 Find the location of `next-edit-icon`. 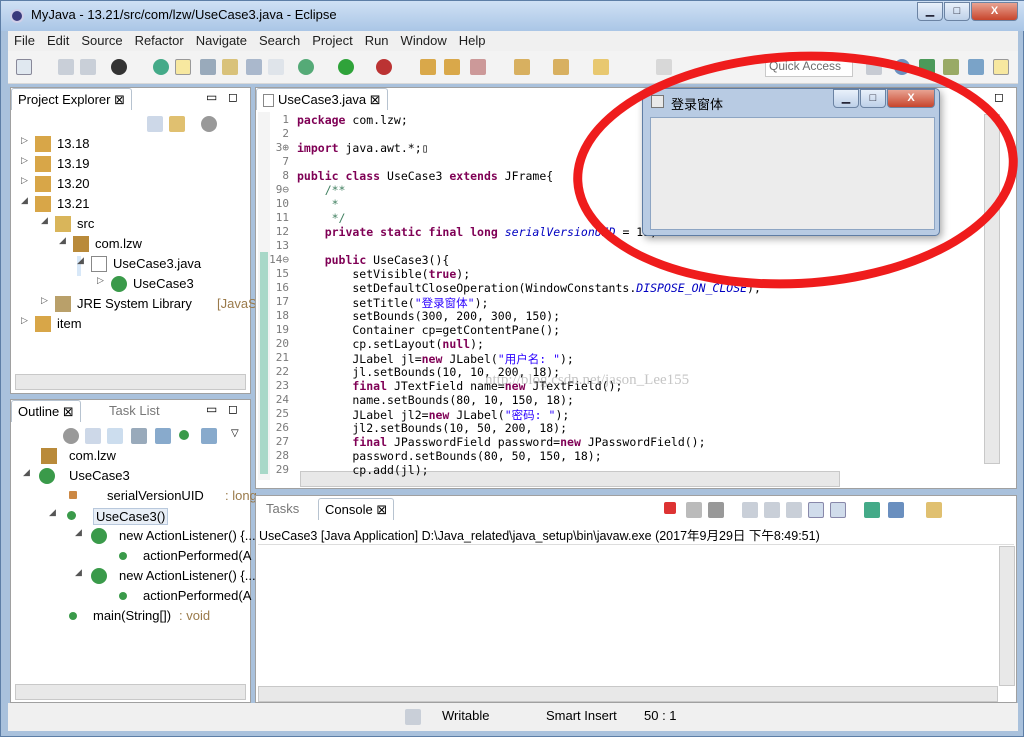

next-edit-icon is located at coordinates (522, 67).